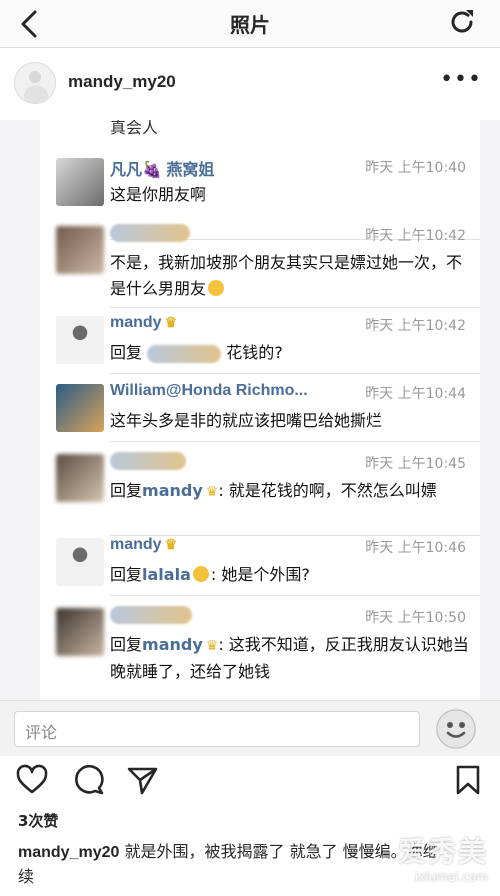  I want to click on more-options-icon: •••, so click(461, 80).